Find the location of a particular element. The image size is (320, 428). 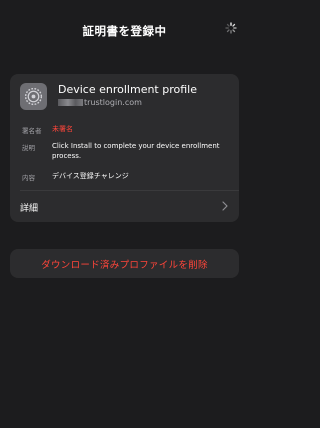

redacted-text is located at coordinates (70, 102).